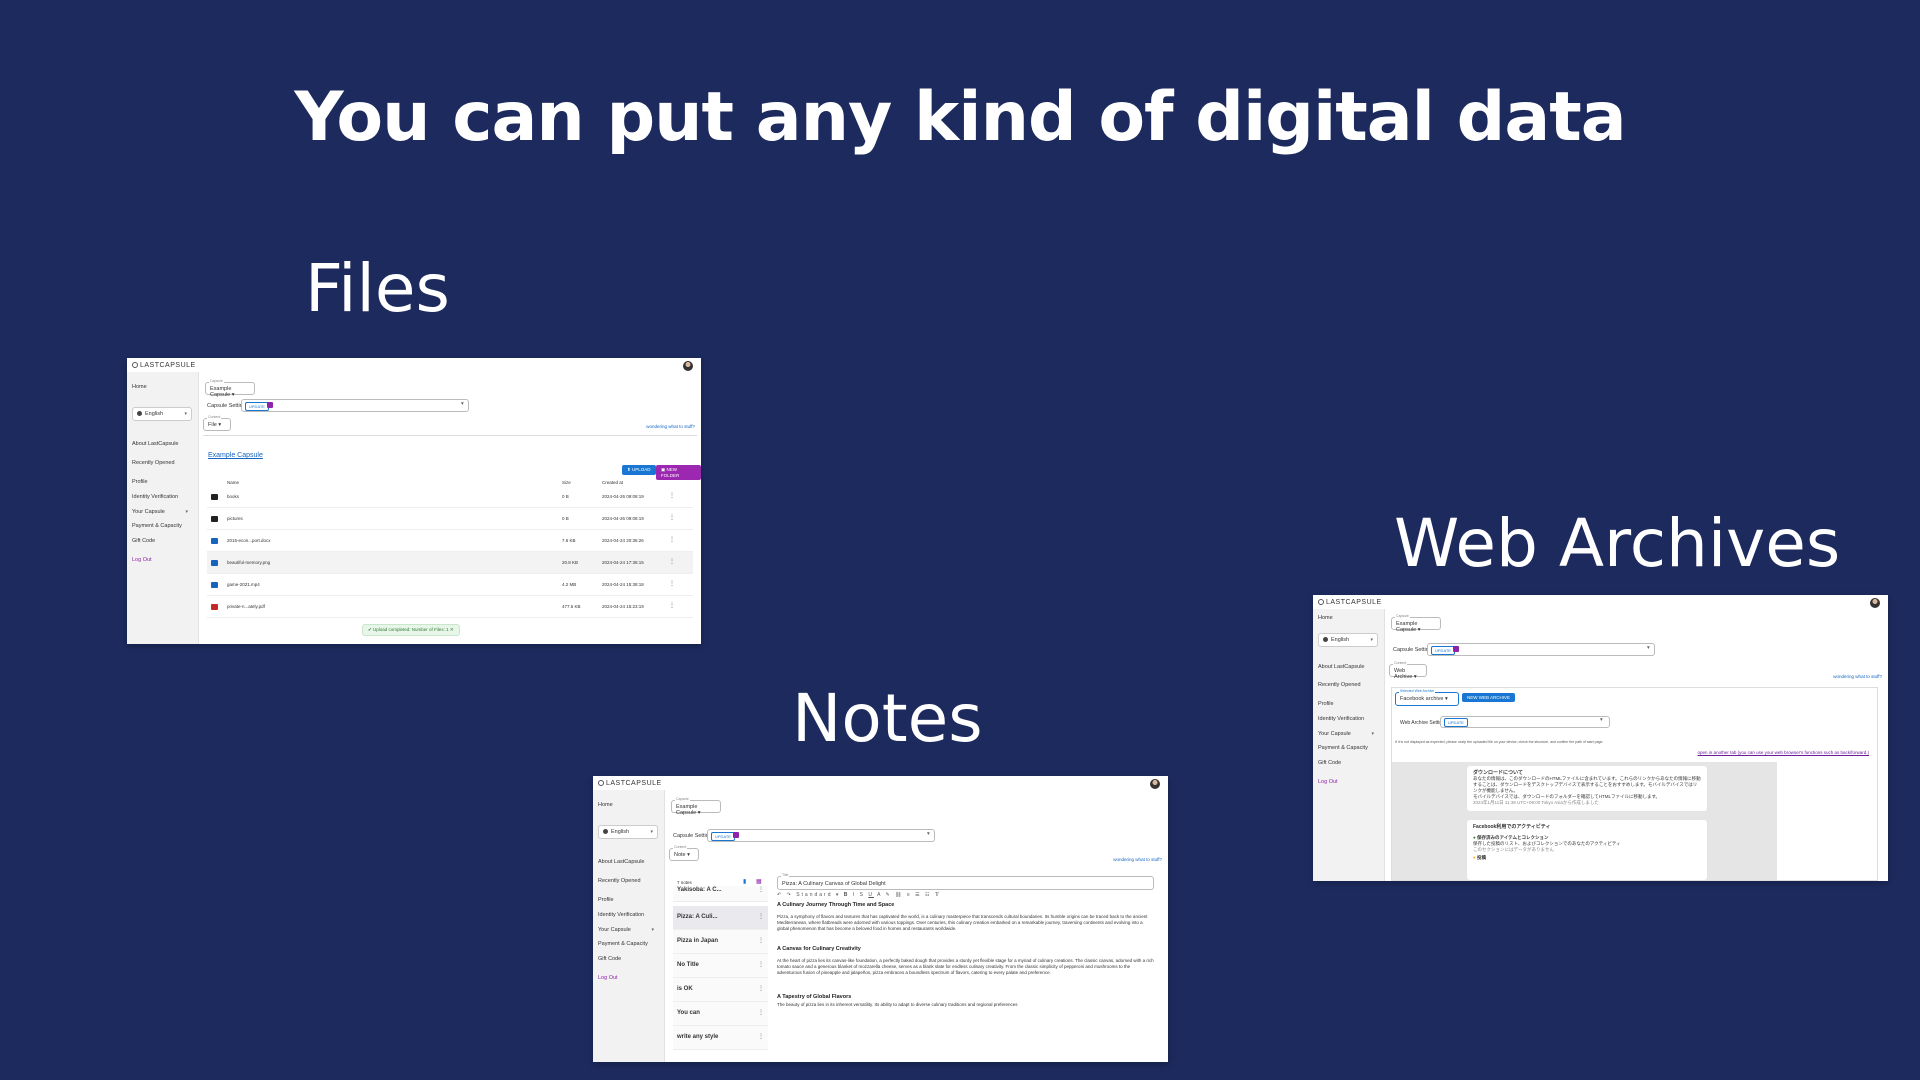  Describe the element at coordinates (1427, 697) in the screenshot. I see `web-archive-select: Selected Web Archive Facebook archive ▾` at that location.